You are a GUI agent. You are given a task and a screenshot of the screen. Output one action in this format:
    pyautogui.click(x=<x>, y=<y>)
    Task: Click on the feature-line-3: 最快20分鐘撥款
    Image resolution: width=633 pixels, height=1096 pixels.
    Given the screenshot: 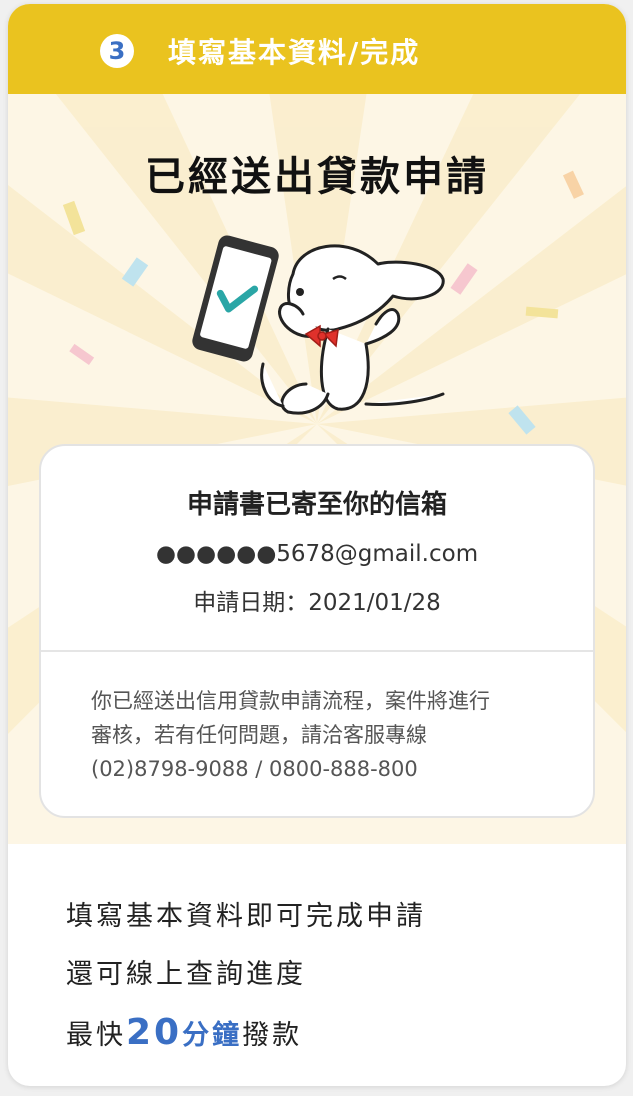 What is the action you would take?
    pyautogui.click(x=246, y=1042)
    